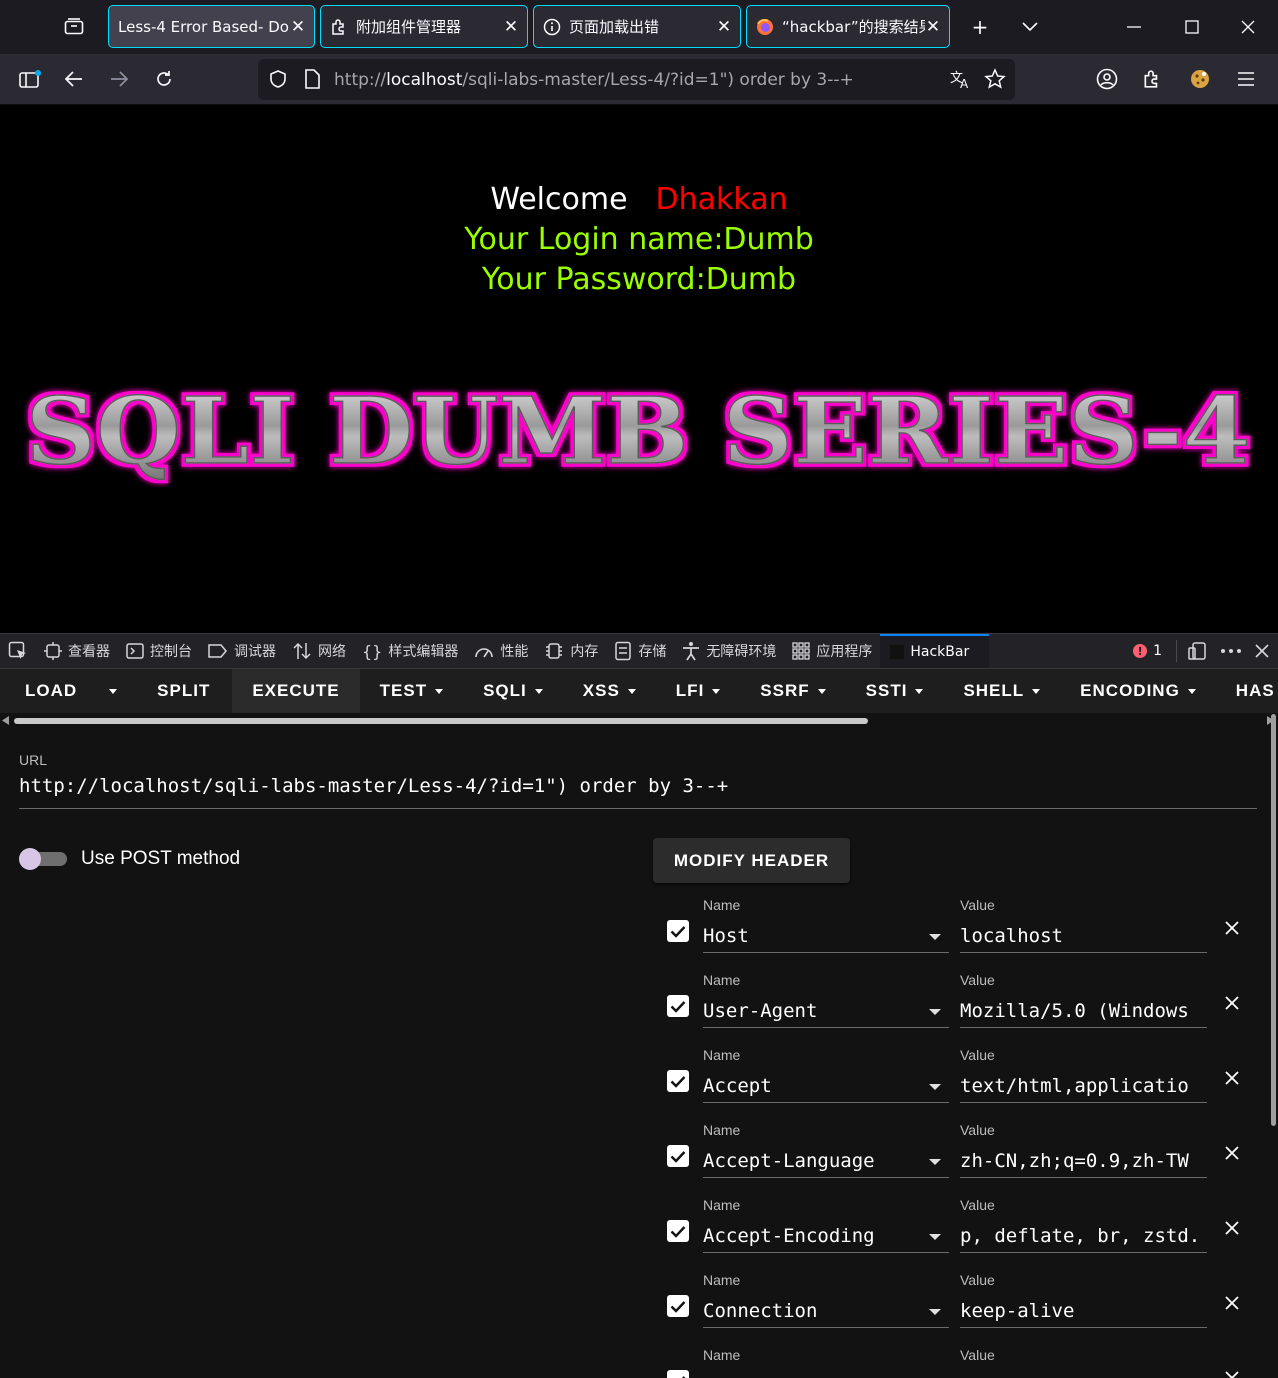 The image size is (1278, 1378). I want to click on tab-hackbar-search: “hackbar”的搜索结果 ✕, so click(848, 26).